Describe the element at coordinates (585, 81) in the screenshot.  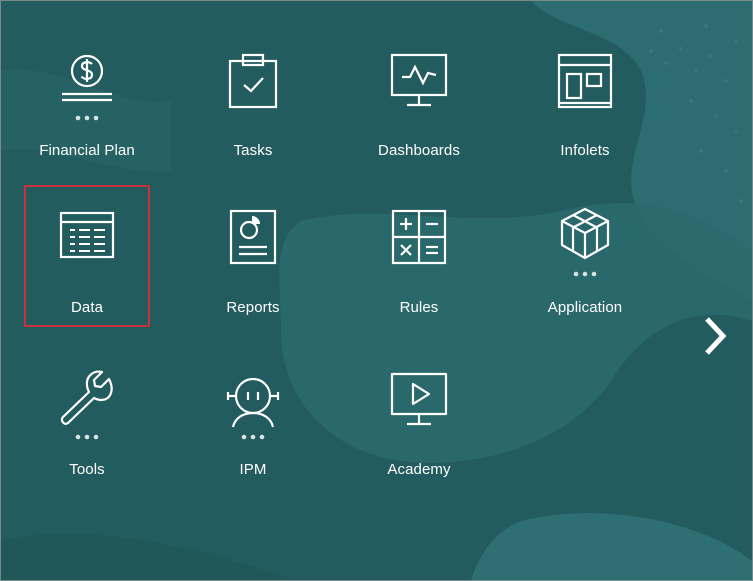
I see `infolet-panels-icon` at that location.